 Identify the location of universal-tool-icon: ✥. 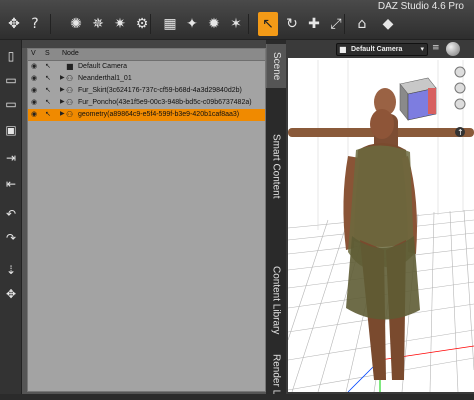
(14, 24).